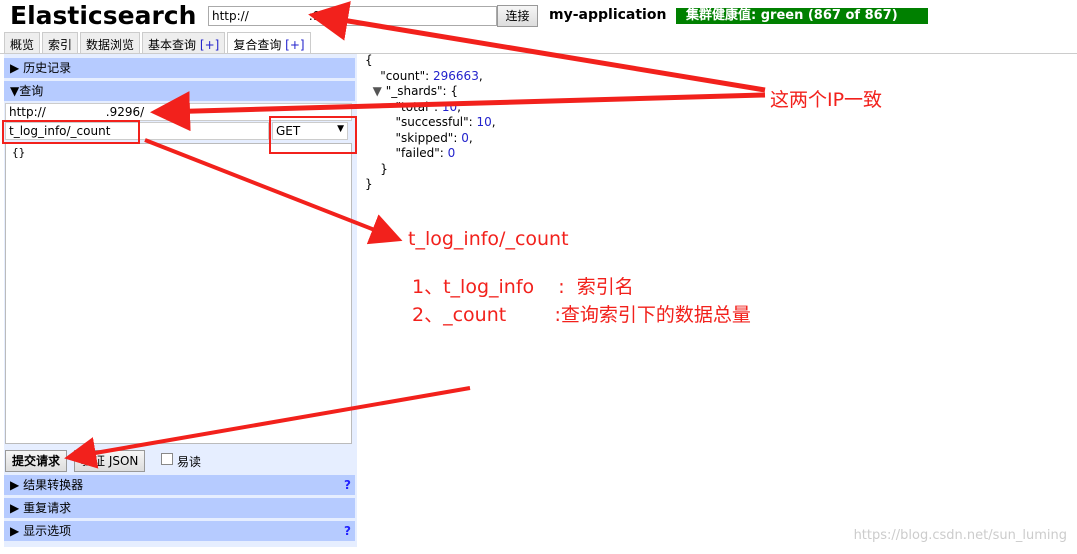 Image resolution: width=1077 pixels, height=554 pixels. Describe the element at coordinates (581, 315) in the screenshot. I see `annotation-line2: 2、_count :查询索引下的数据总量` at that location.